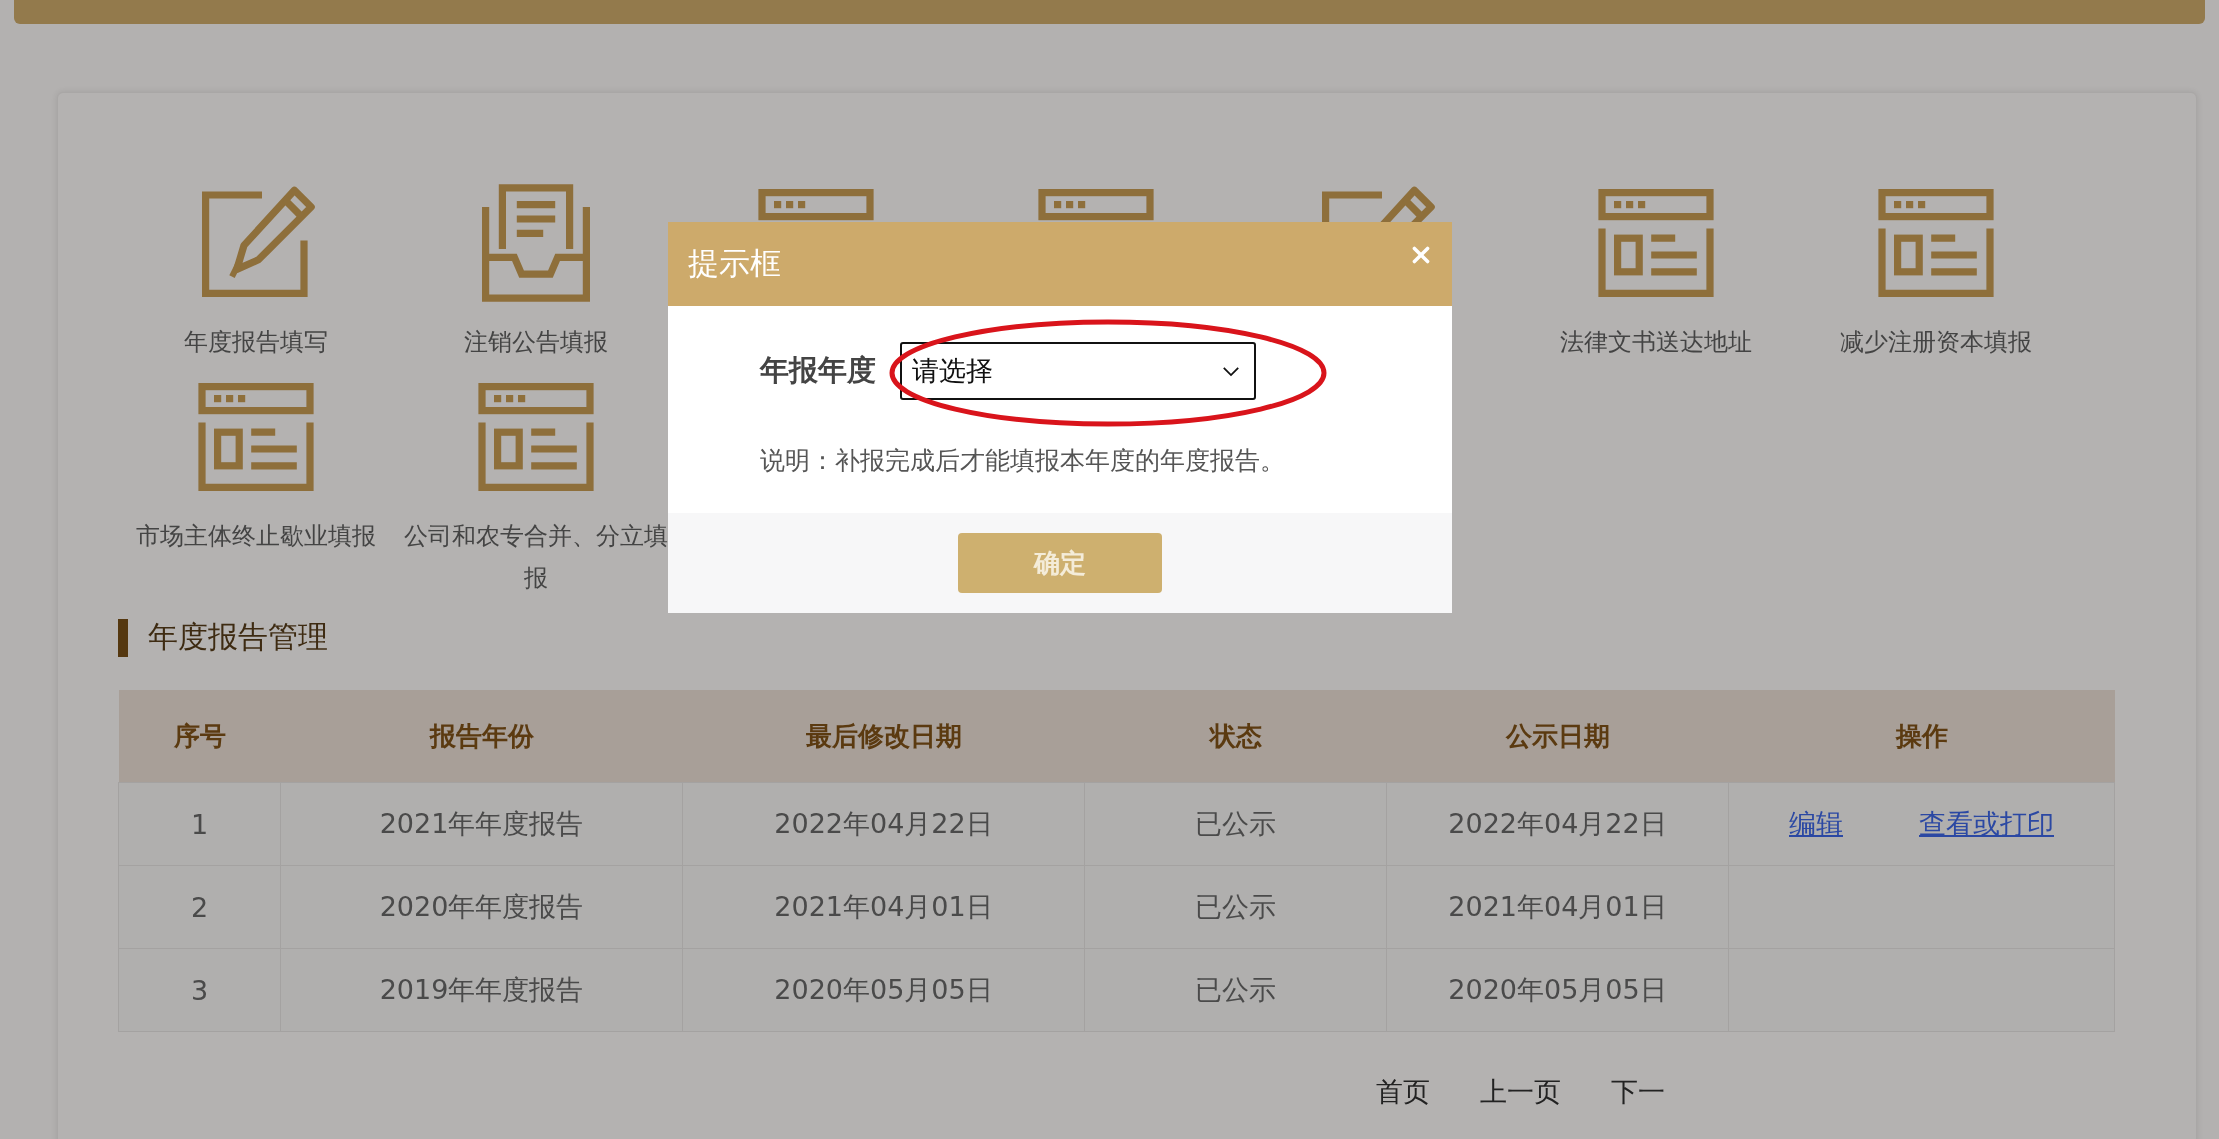  I want to click on column-header: 状态, so click(1235, 736).